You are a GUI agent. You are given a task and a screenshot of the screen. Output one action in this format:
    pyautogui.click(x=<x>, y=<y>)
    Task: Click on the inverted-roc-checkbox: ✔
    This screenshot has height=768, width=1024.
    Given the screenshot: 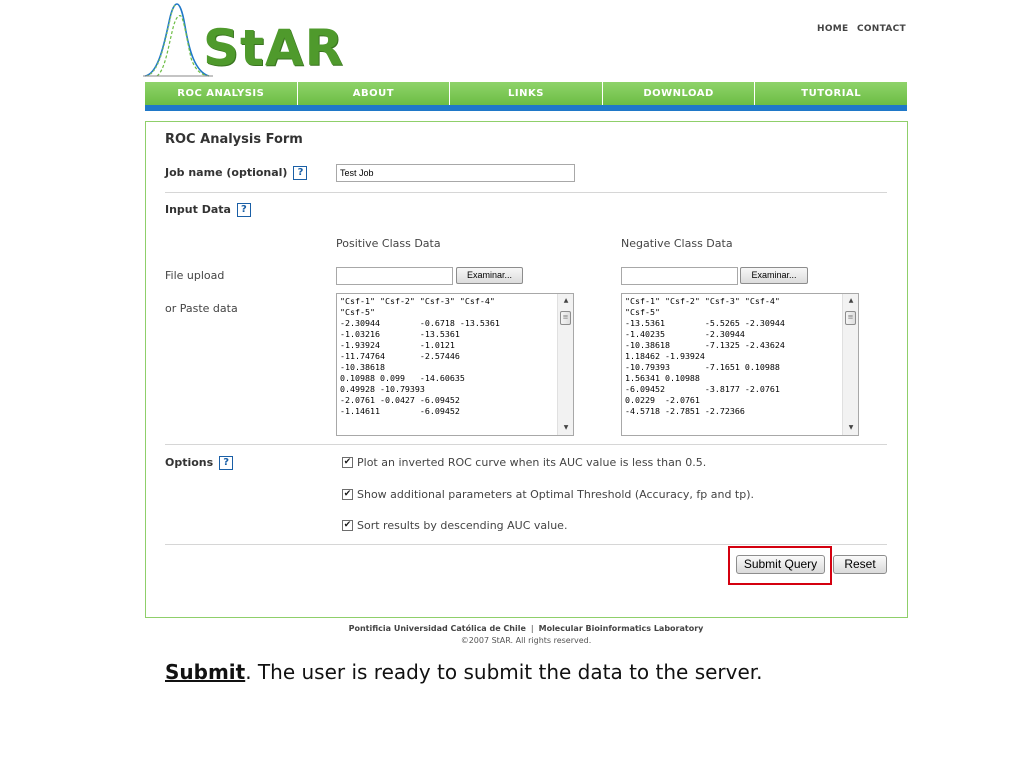 What is the action you would take?
    pyautogui.click(x=347, y=462)
    